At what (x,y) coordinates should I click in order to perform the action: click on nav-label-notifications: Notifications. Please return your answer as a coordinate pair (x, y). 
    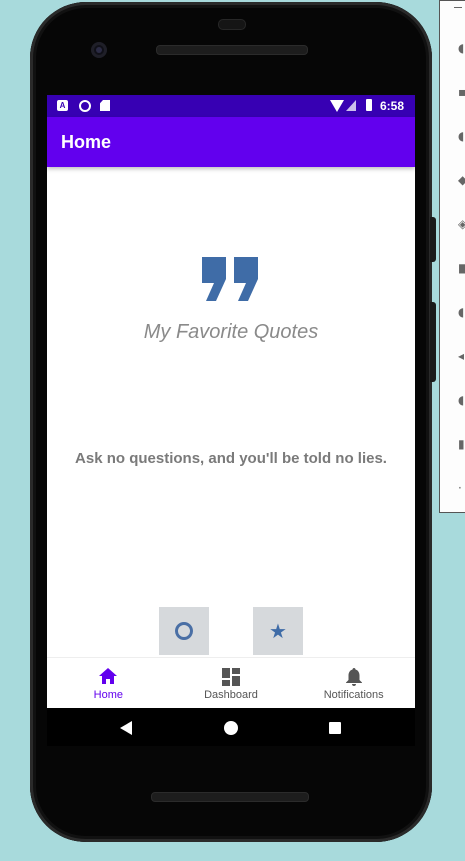
    Looking at the image, I should click on (353, 695).